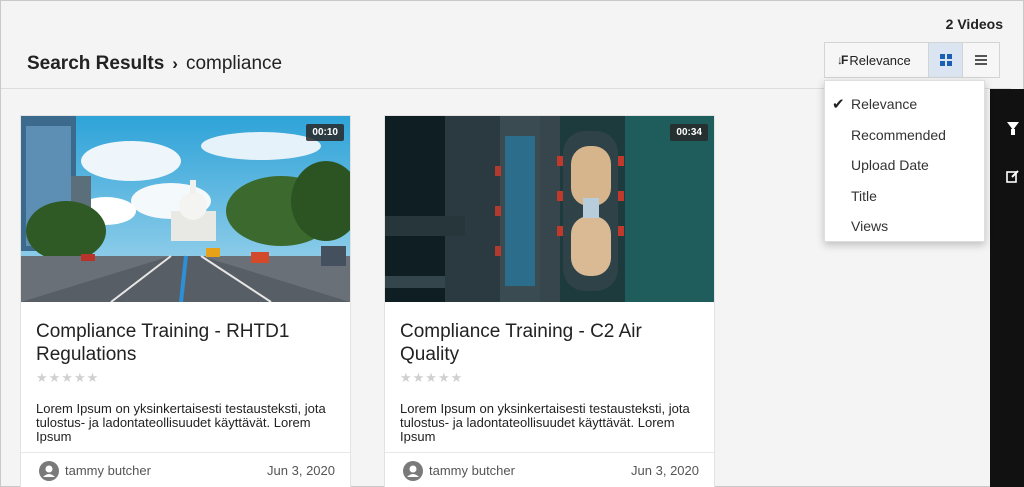 The height and width of the screenshot is (487, 1024). I want to click on video-title: Compliance Training - RHTD1 Regulations, so click(186, 343).